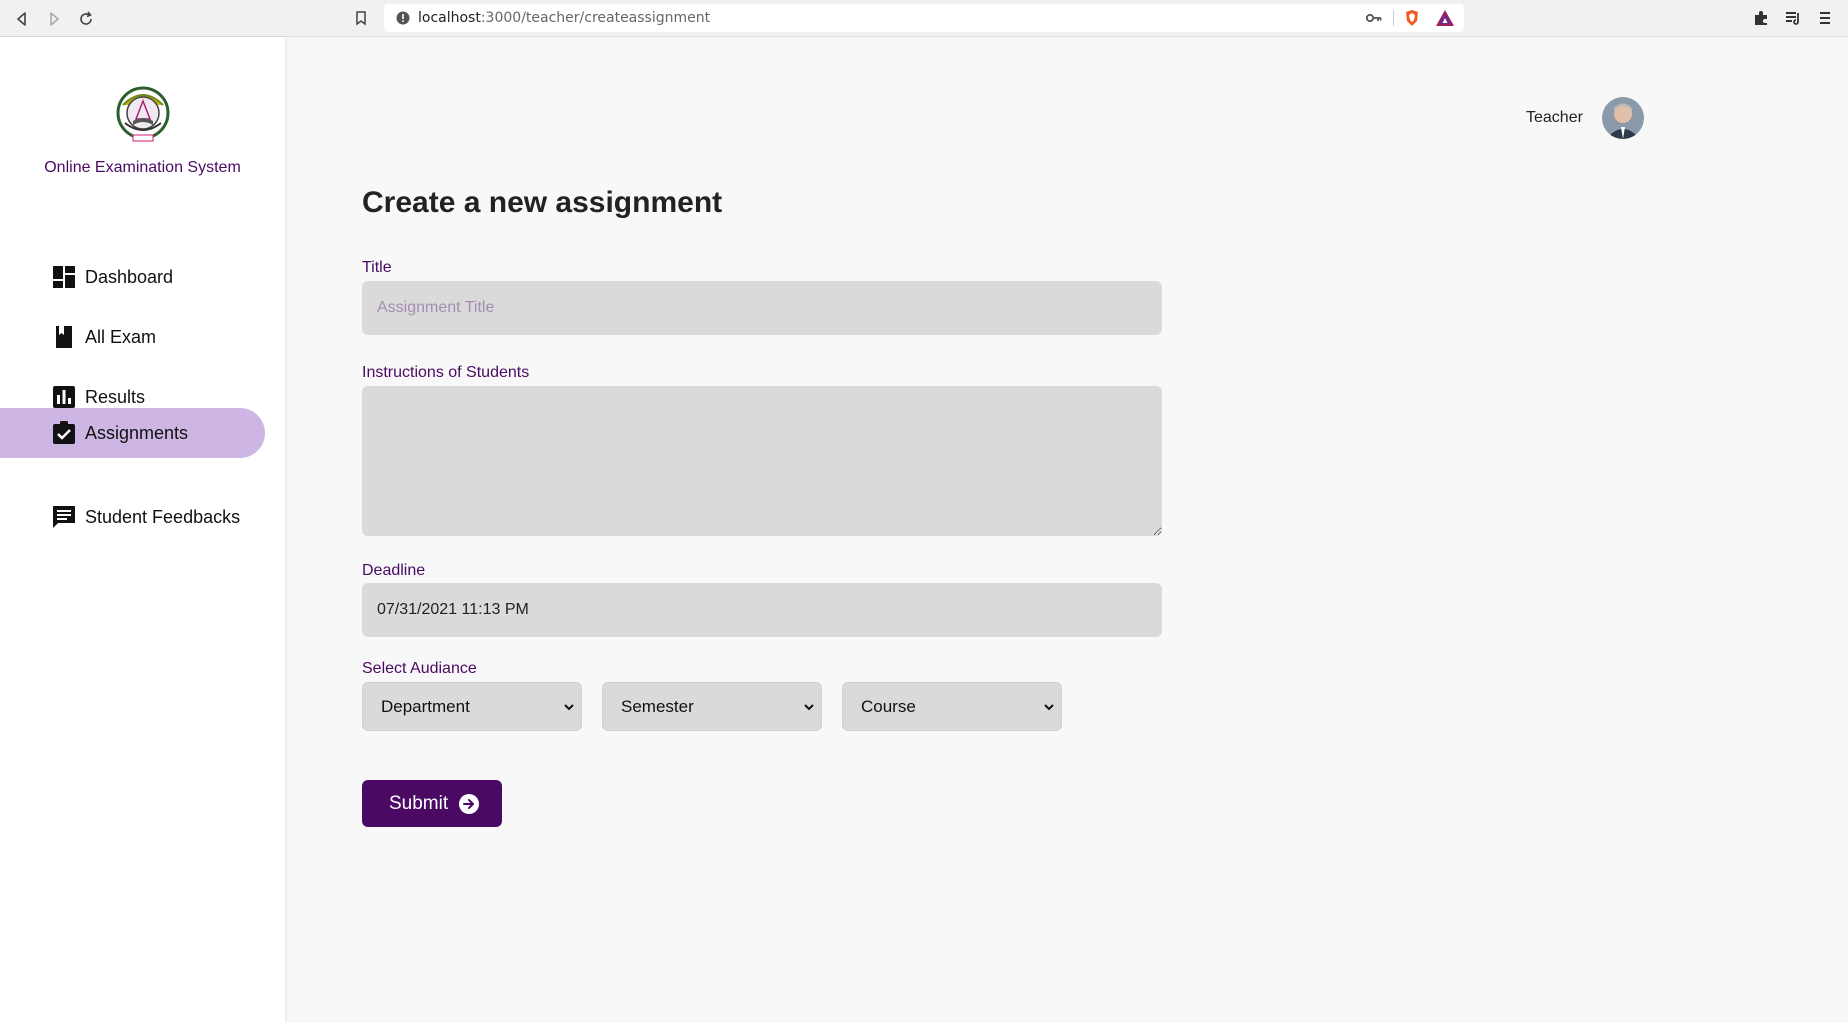 This screenshot has width=1848, height=1023. Describe the element at coordinates (115, 396) in the screenshot. I see `sidebar-item-label: Results` at that location.